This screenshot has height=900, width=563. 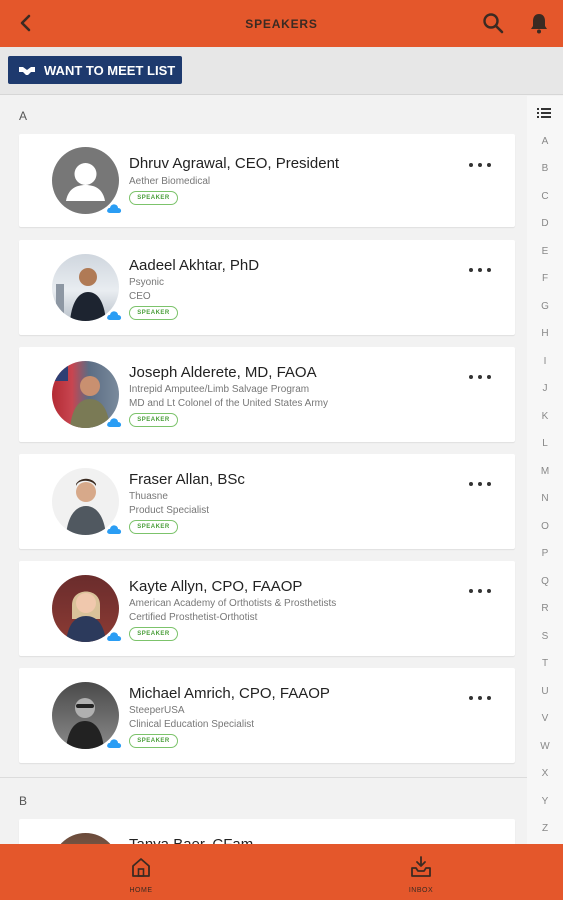 I want to click on page-title: SPEAKERS, so click(x=281, y=24).